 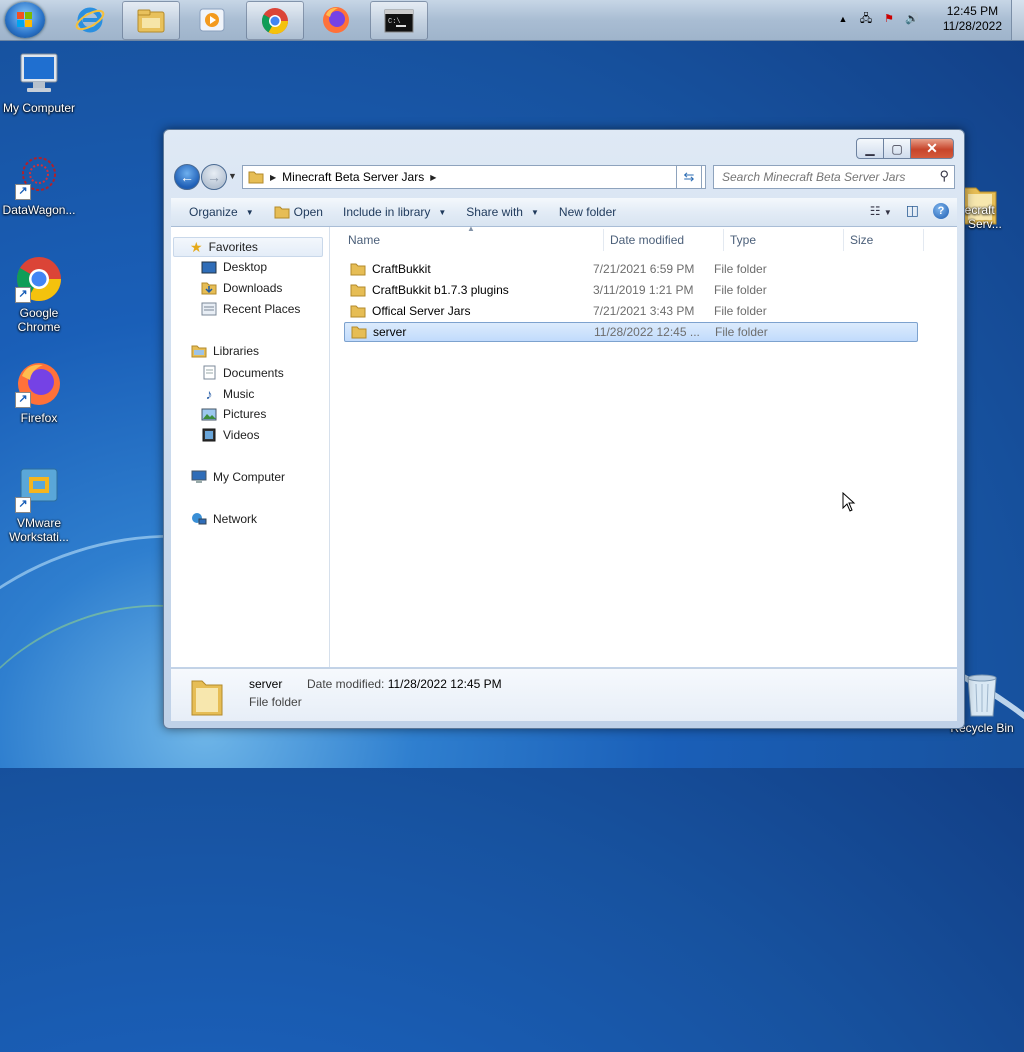 What do you see at coordinates (39, 489) in the screenshot?
I see `vmware-icon: ↗` at bounding box center [39, 489].